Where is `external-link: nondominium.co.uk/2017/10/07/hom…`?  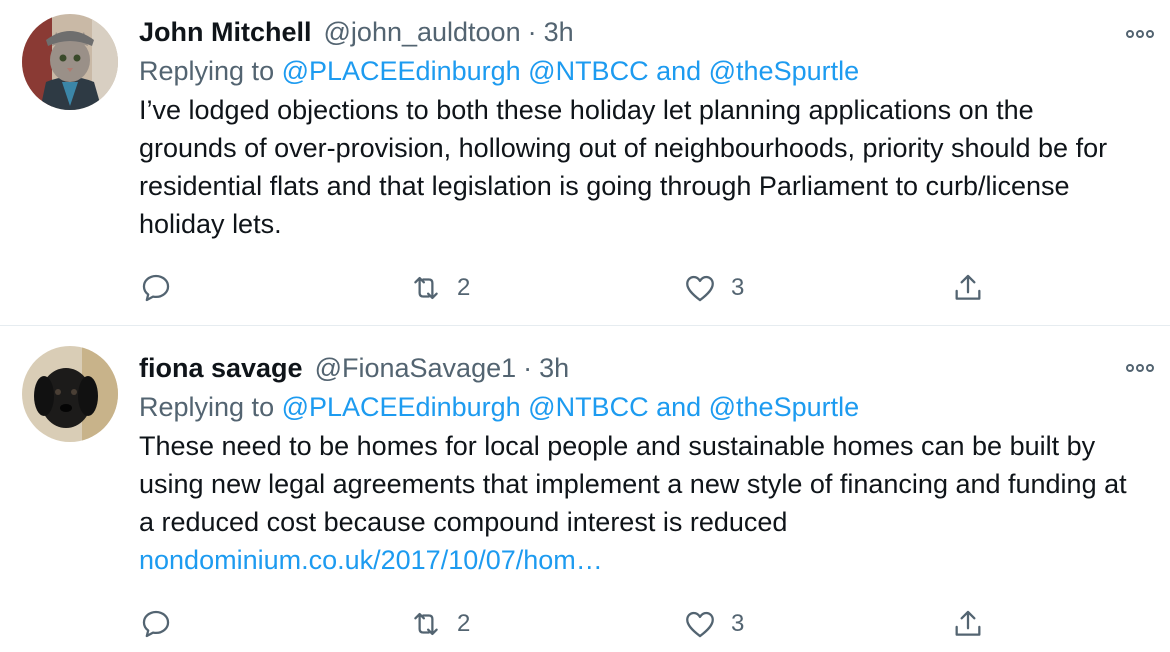 external-link: nondominium.co.uk/2017/10/07/hom… is located at coordinates (371, 560).